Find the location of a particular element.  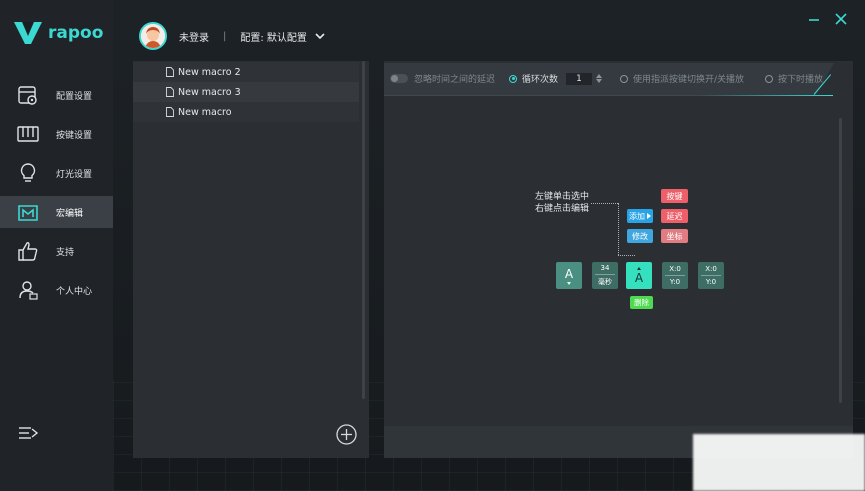

sidebar-item-user-center: 个人中心 is located at coordinates (56, 290).